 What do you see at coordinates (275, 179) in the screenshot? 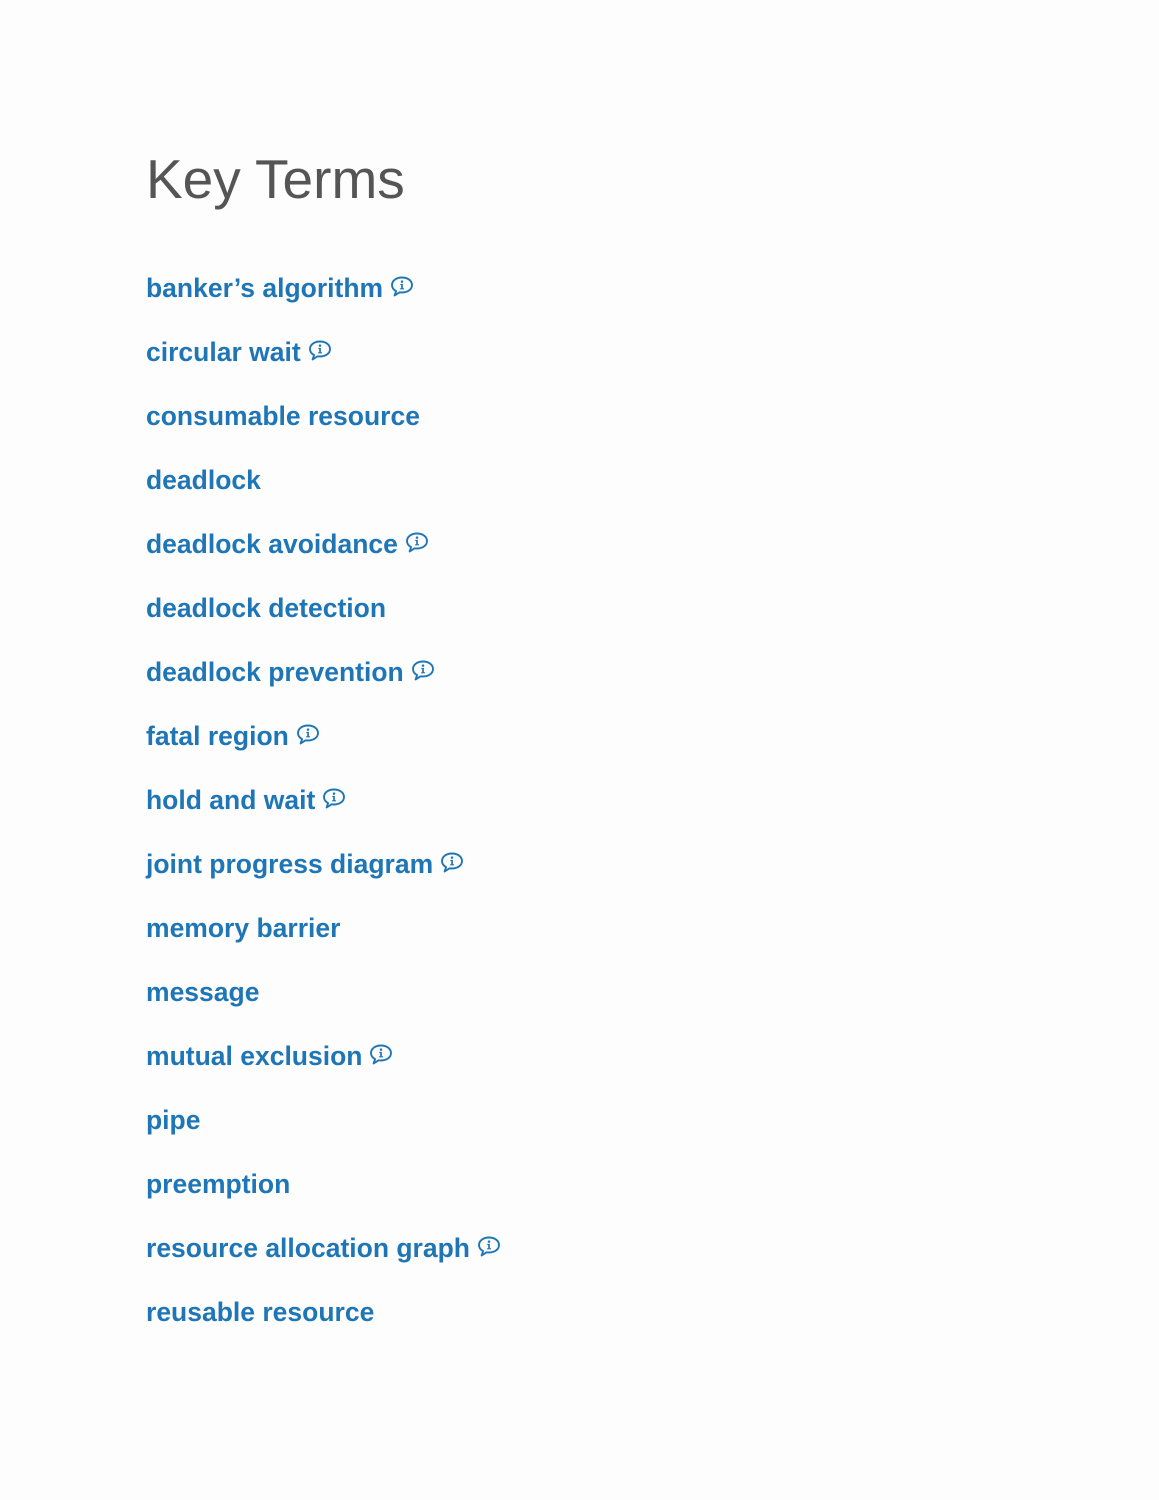
I see `page-title: Key Terms` at bounding box center [275, 179].